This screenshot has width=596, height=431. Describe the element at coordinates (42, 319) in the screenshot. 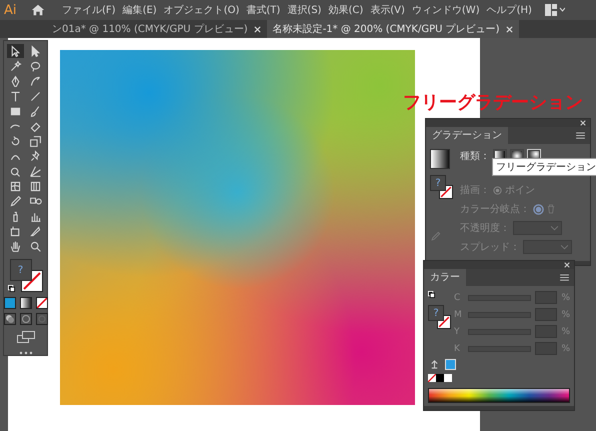

I see `draw-inside-icon` at that location.